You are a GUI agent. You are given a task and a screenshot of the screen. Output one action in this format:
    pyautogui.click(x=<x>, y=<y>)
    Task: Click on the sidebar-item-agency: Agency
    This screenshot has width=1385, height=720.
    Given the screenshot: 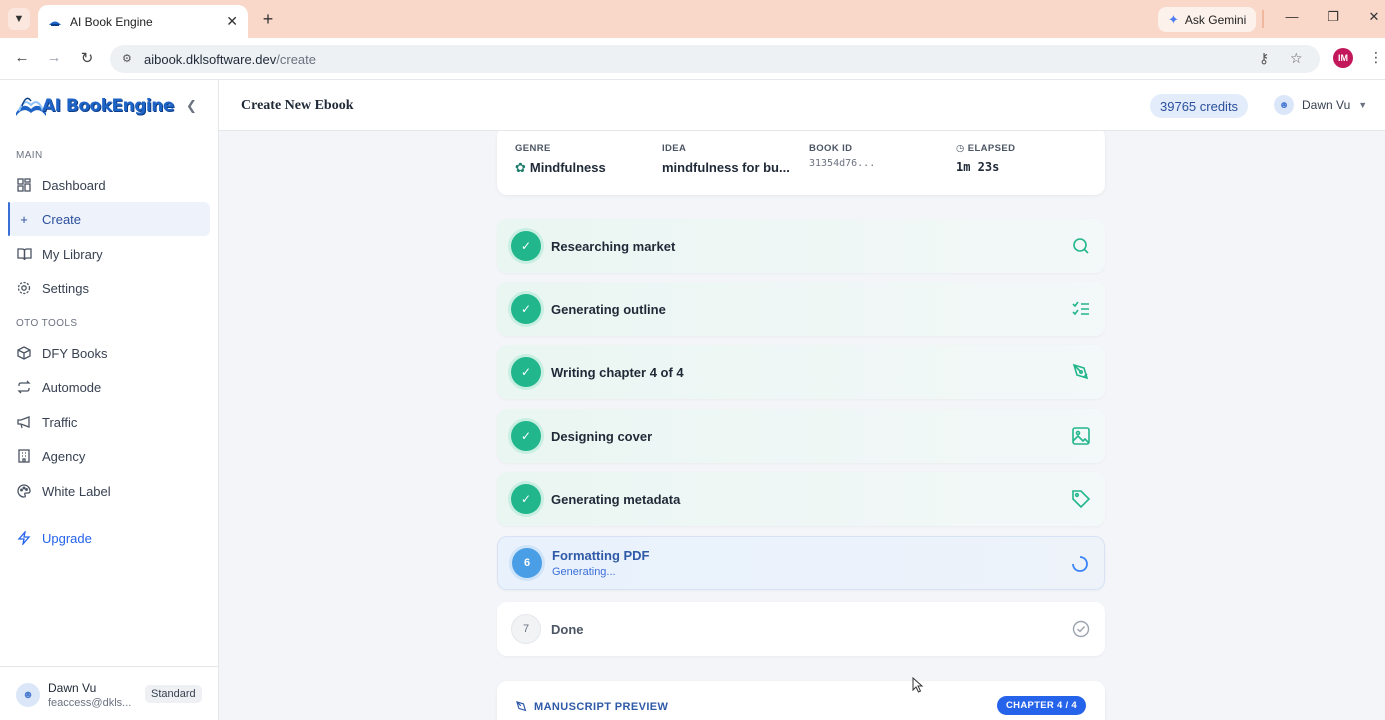 What is the action you would take?
    pyautogui.click(x=109, y=456)
    